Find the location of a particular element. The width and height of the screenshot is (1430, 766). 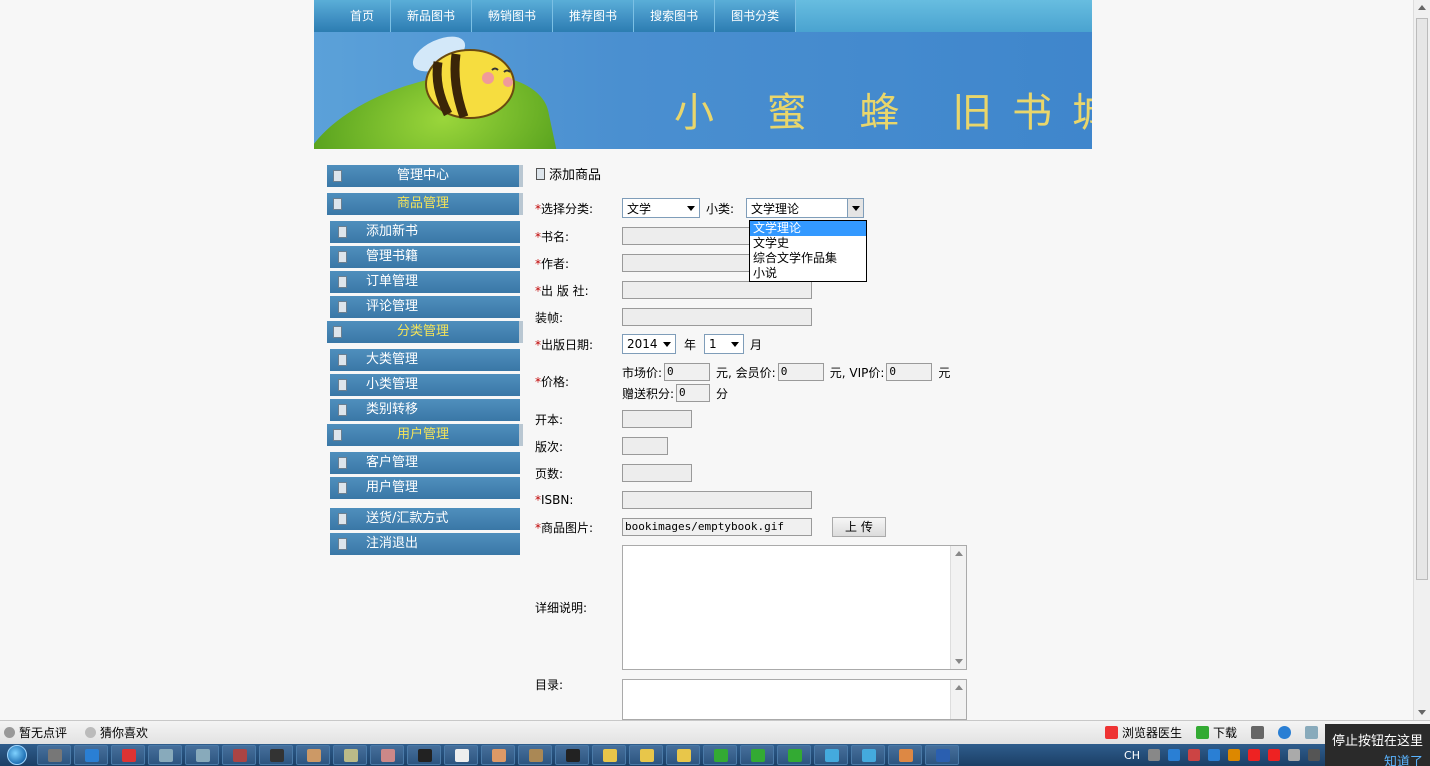

market-price-input: 0 is located at coordinates (687, 372).